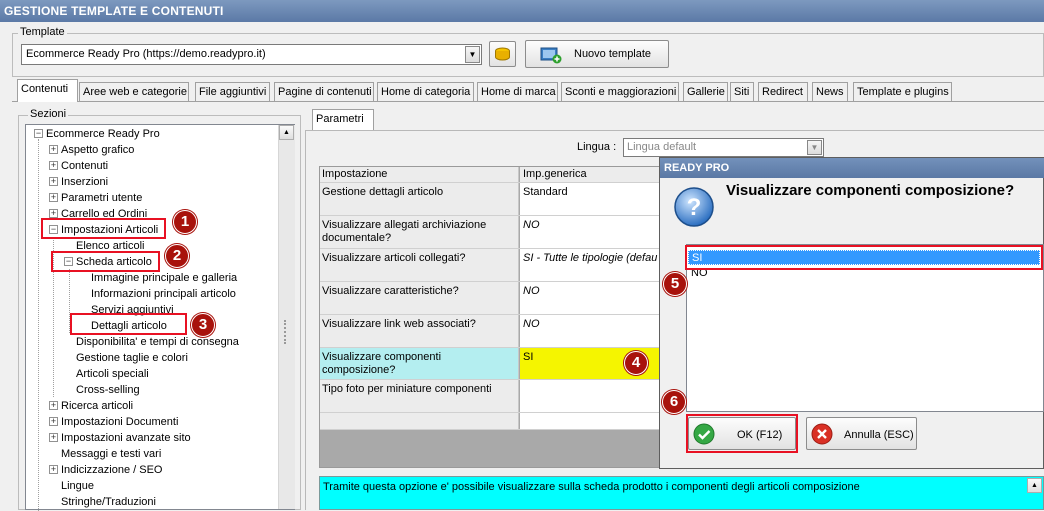 The width and height of the screenshot is (1044, 511). I want to click on database-icon, so click(502, 54).